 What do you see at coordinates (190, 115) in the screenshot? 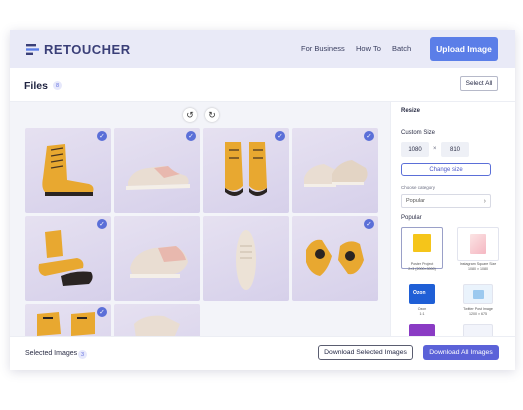
I see `rotate-left-icon: ↺` at bounding box center [190, 115].